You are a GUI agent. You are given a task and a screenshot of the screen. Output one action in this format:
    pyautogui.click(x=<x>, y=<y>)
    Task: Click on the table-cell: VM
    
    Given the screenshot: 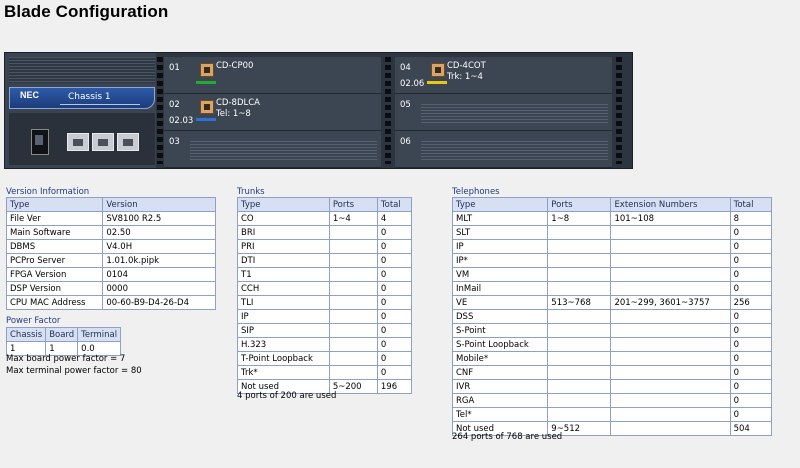 What is the action you would take?
    pyautogui.click(x=500, y=274)
    